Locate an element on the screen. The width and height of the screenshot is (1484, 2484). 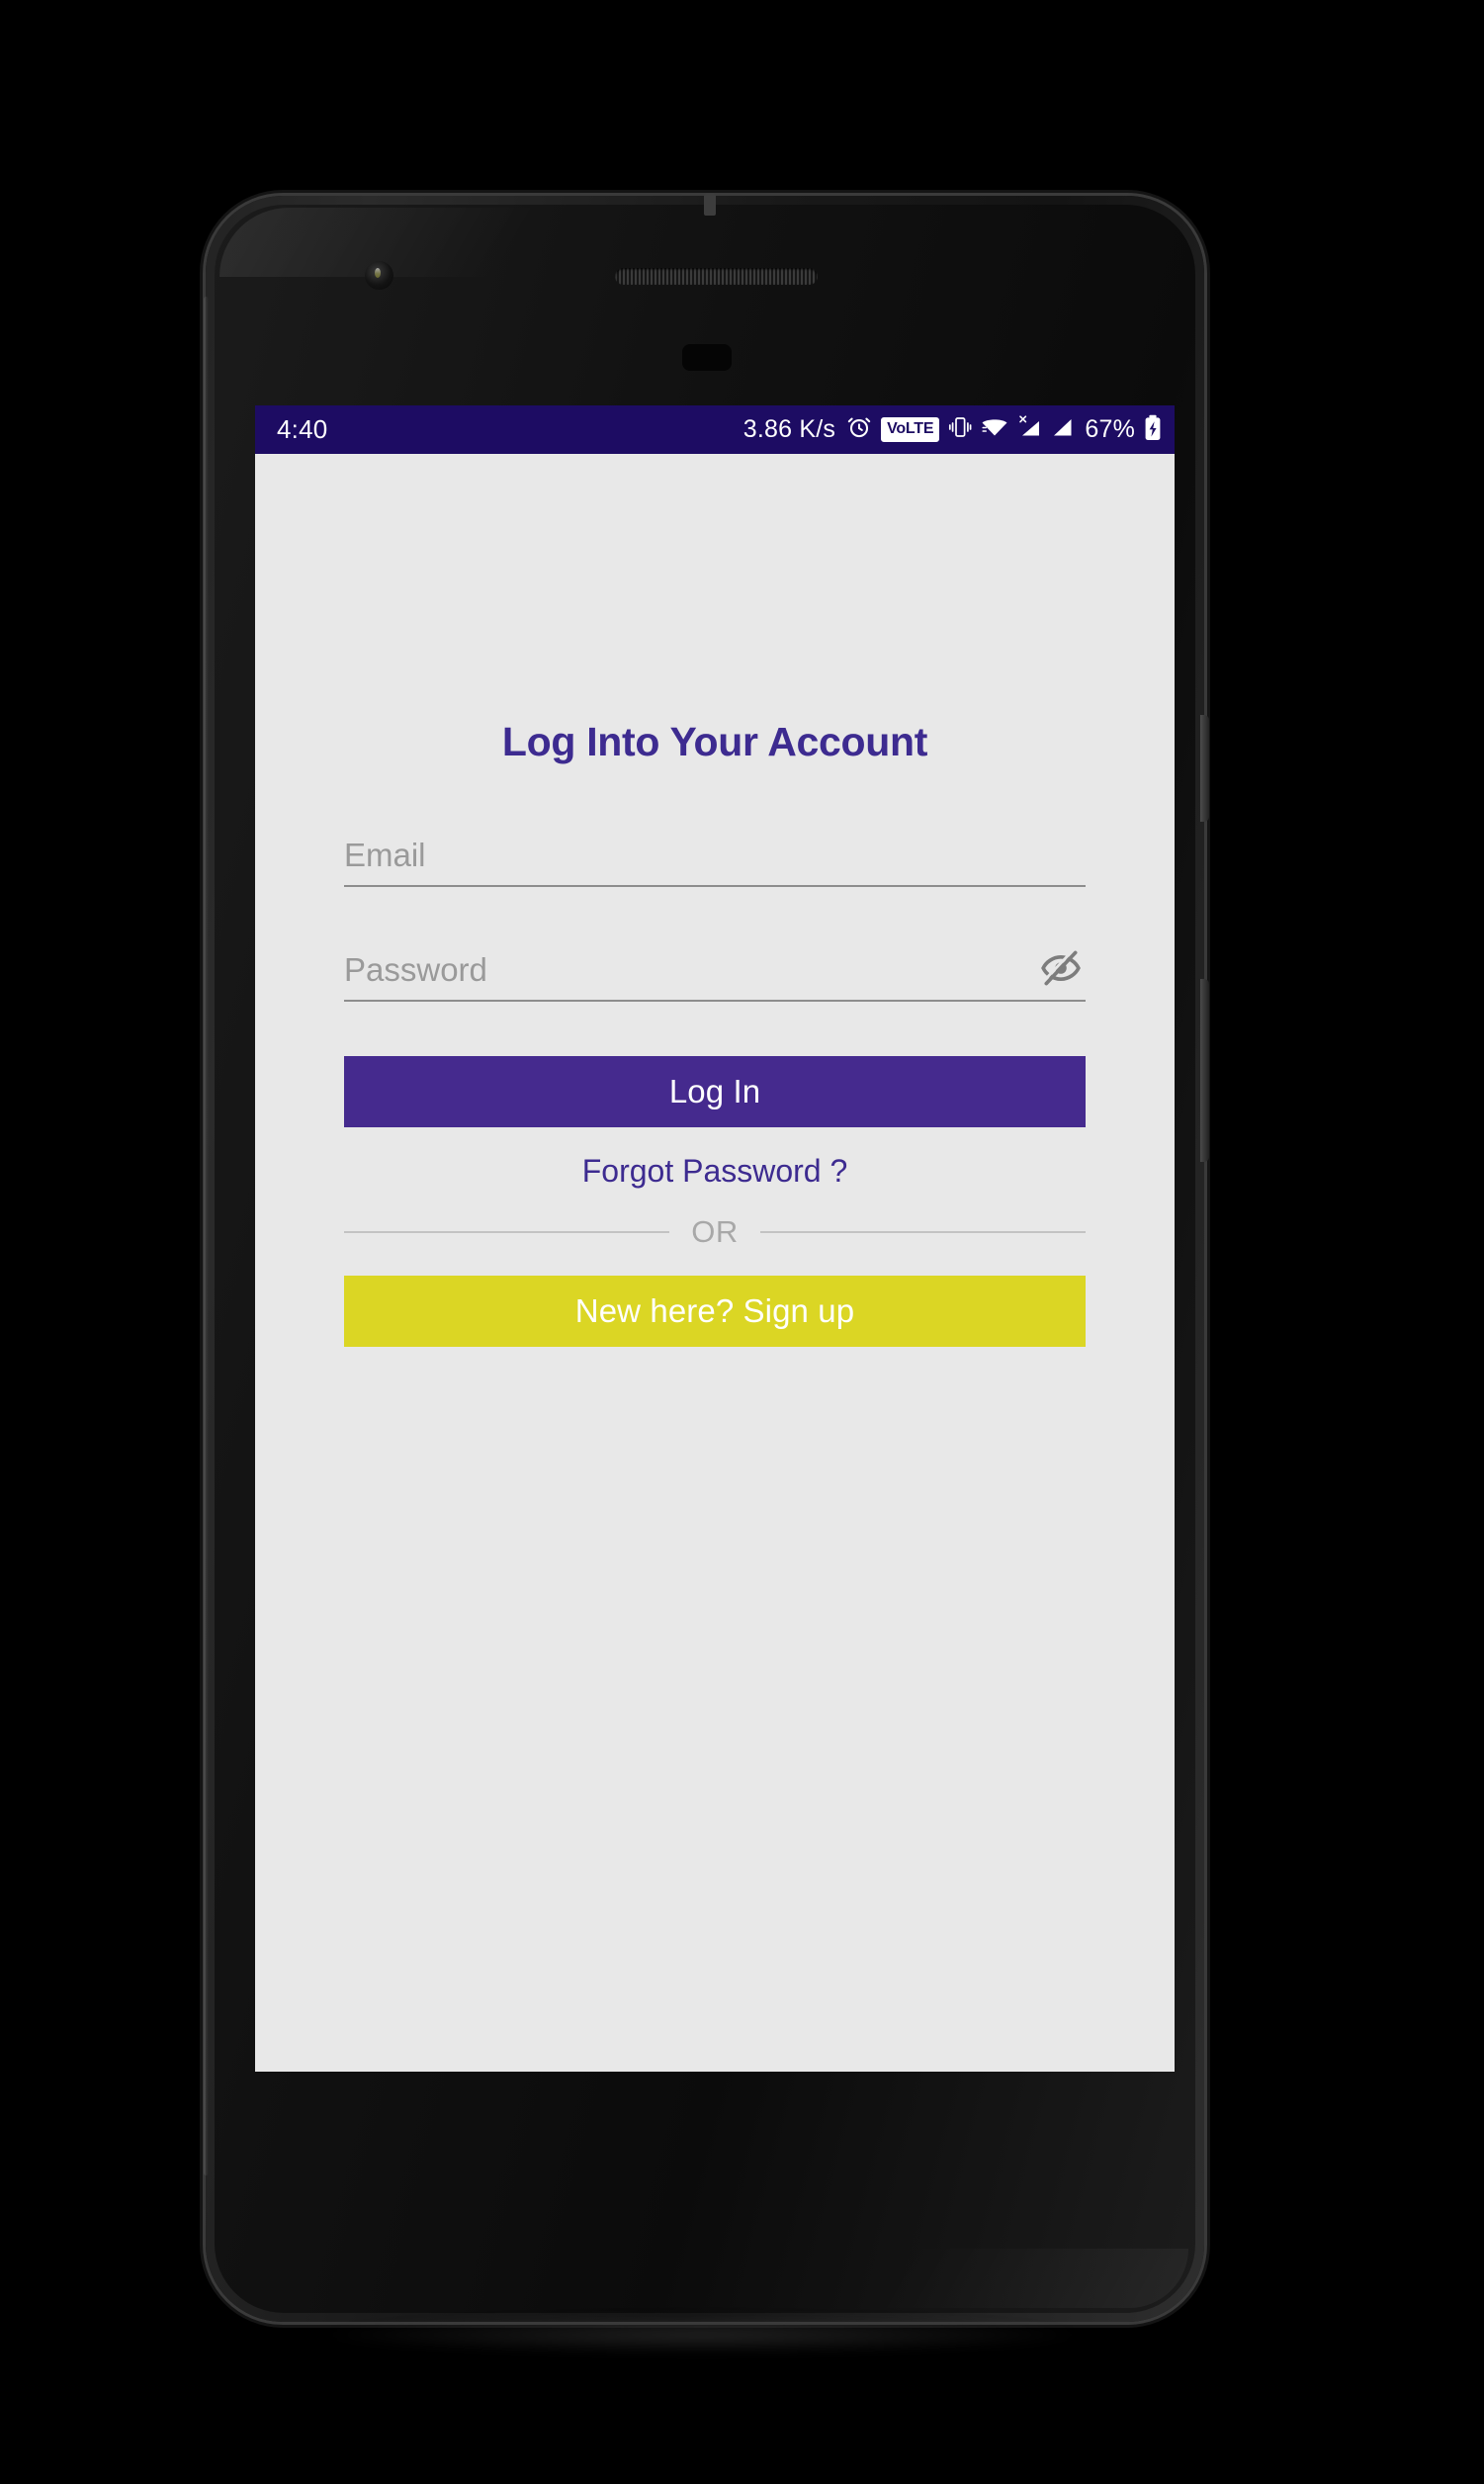
status-bar-icons: 3.86 K/s VoLTE 67% is located at coordinates (952, 430).